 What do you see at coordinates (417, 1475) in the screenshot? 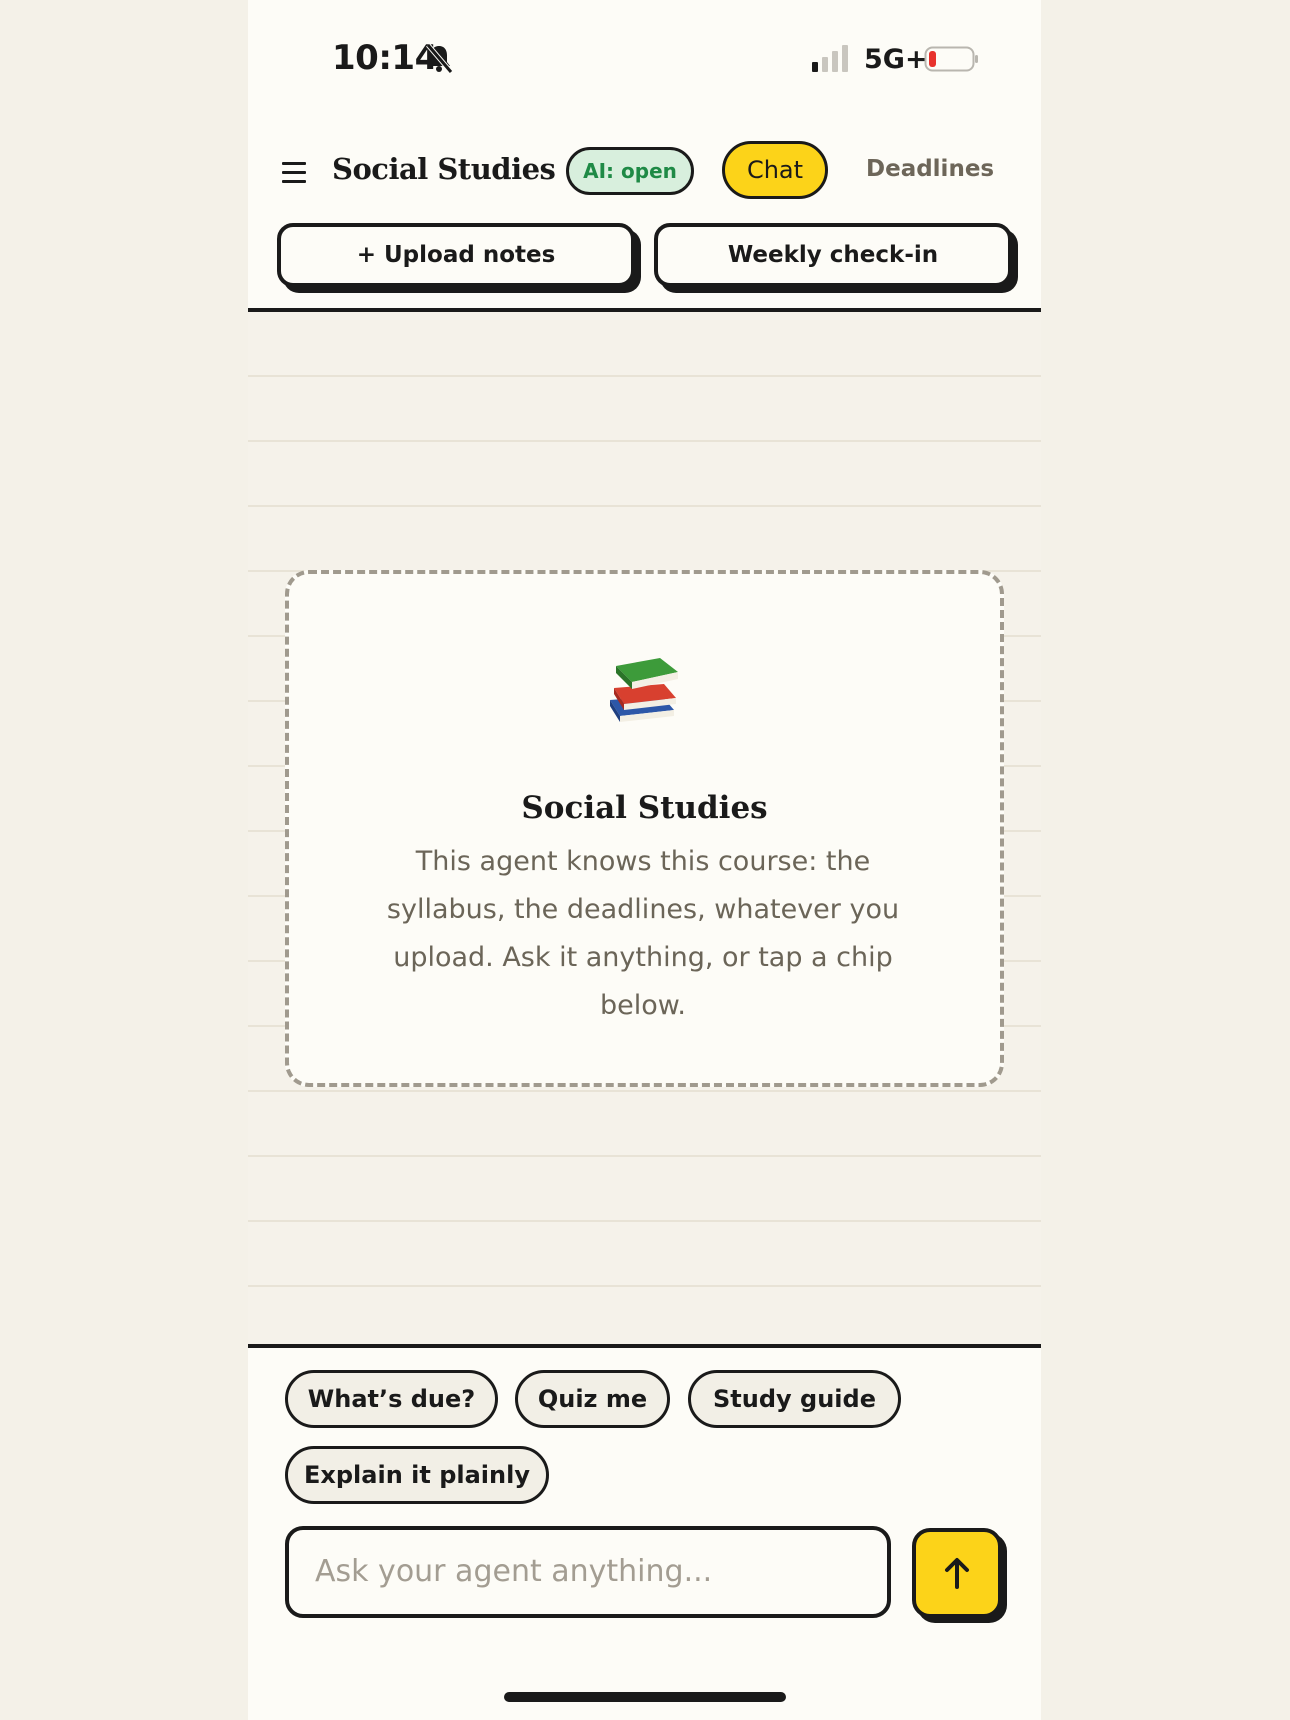
I see `chip-explain-plainly: Explain it plainly` at bounding box center [417, 1475].